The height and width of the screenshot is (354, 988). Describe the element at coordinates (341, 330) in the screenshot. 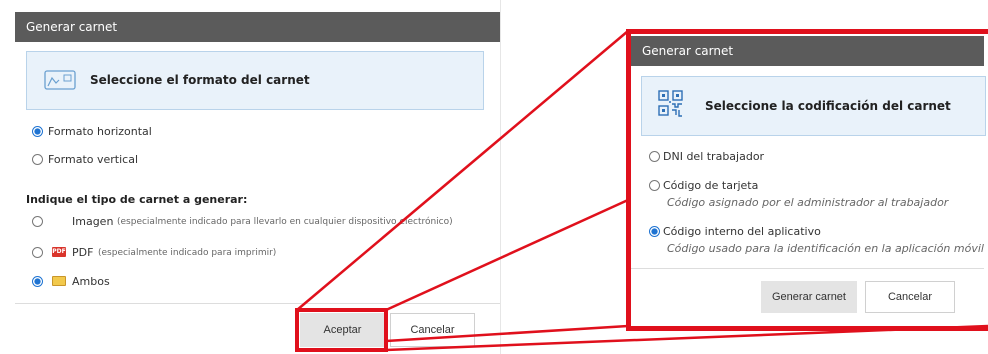

I see `accept-highlight` at that location.